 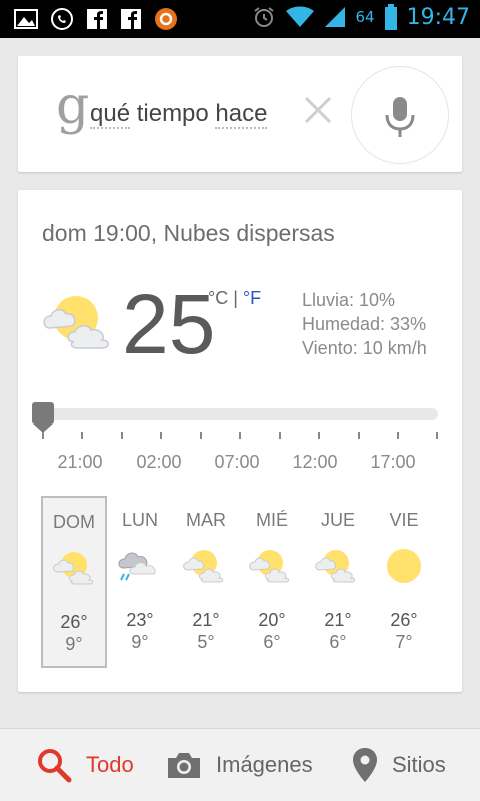 What do you see at coordinates (73, 106) in the screenshot?
I see `google-logo-icon: g` at bounding box center [73, 106].